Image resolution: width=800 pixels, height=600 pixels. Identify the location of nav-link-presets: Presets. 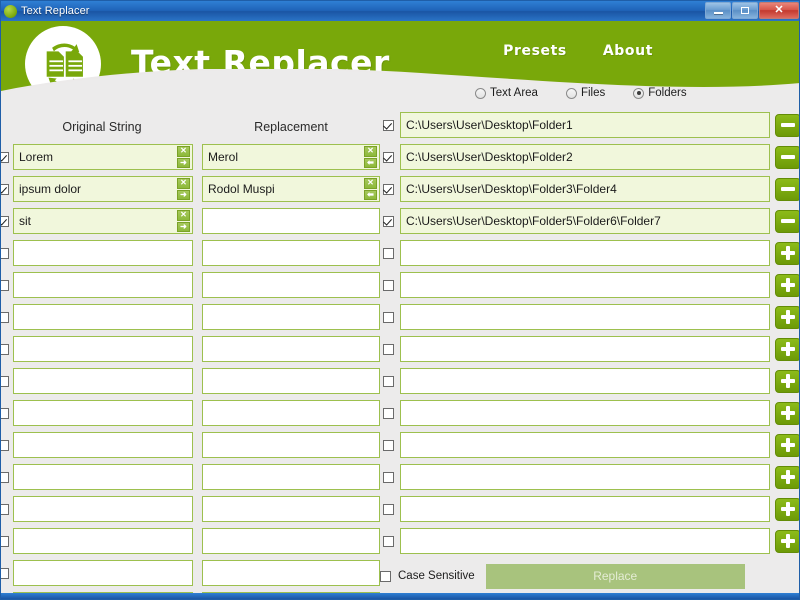
(535, 51).